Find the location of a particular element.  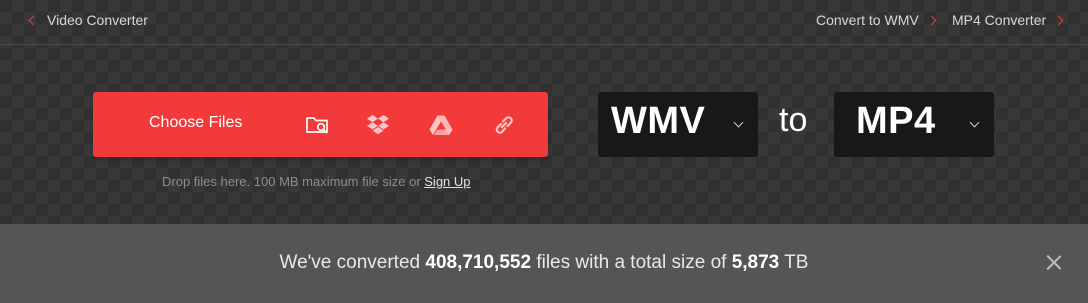

files-count: 408,710,552 is located at coordinates (478, 262).